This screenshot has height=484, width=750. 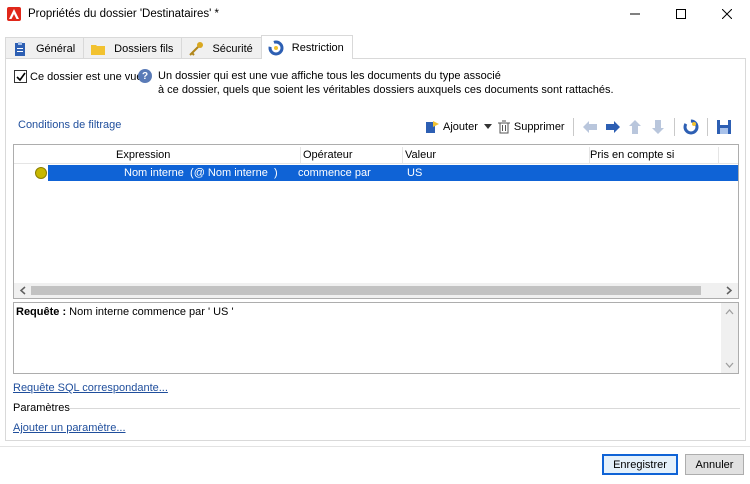 What do you see at coordinates (578, 127) in the screenshot?
I see `filter-toolbar: Ajouter Supprimer` at bounding box center [578, 127].